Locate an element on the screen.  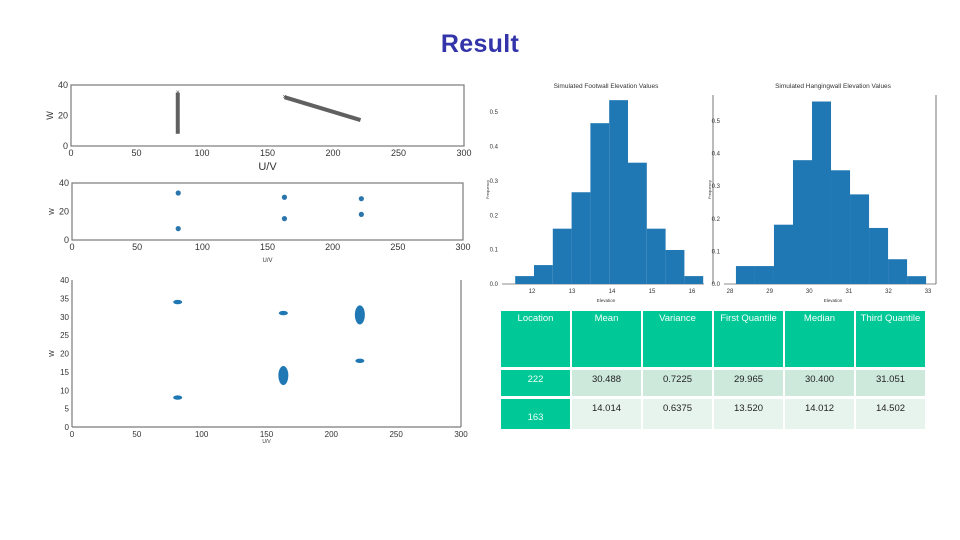
y-tick-label: 10 is located at coordinates (64, 390).